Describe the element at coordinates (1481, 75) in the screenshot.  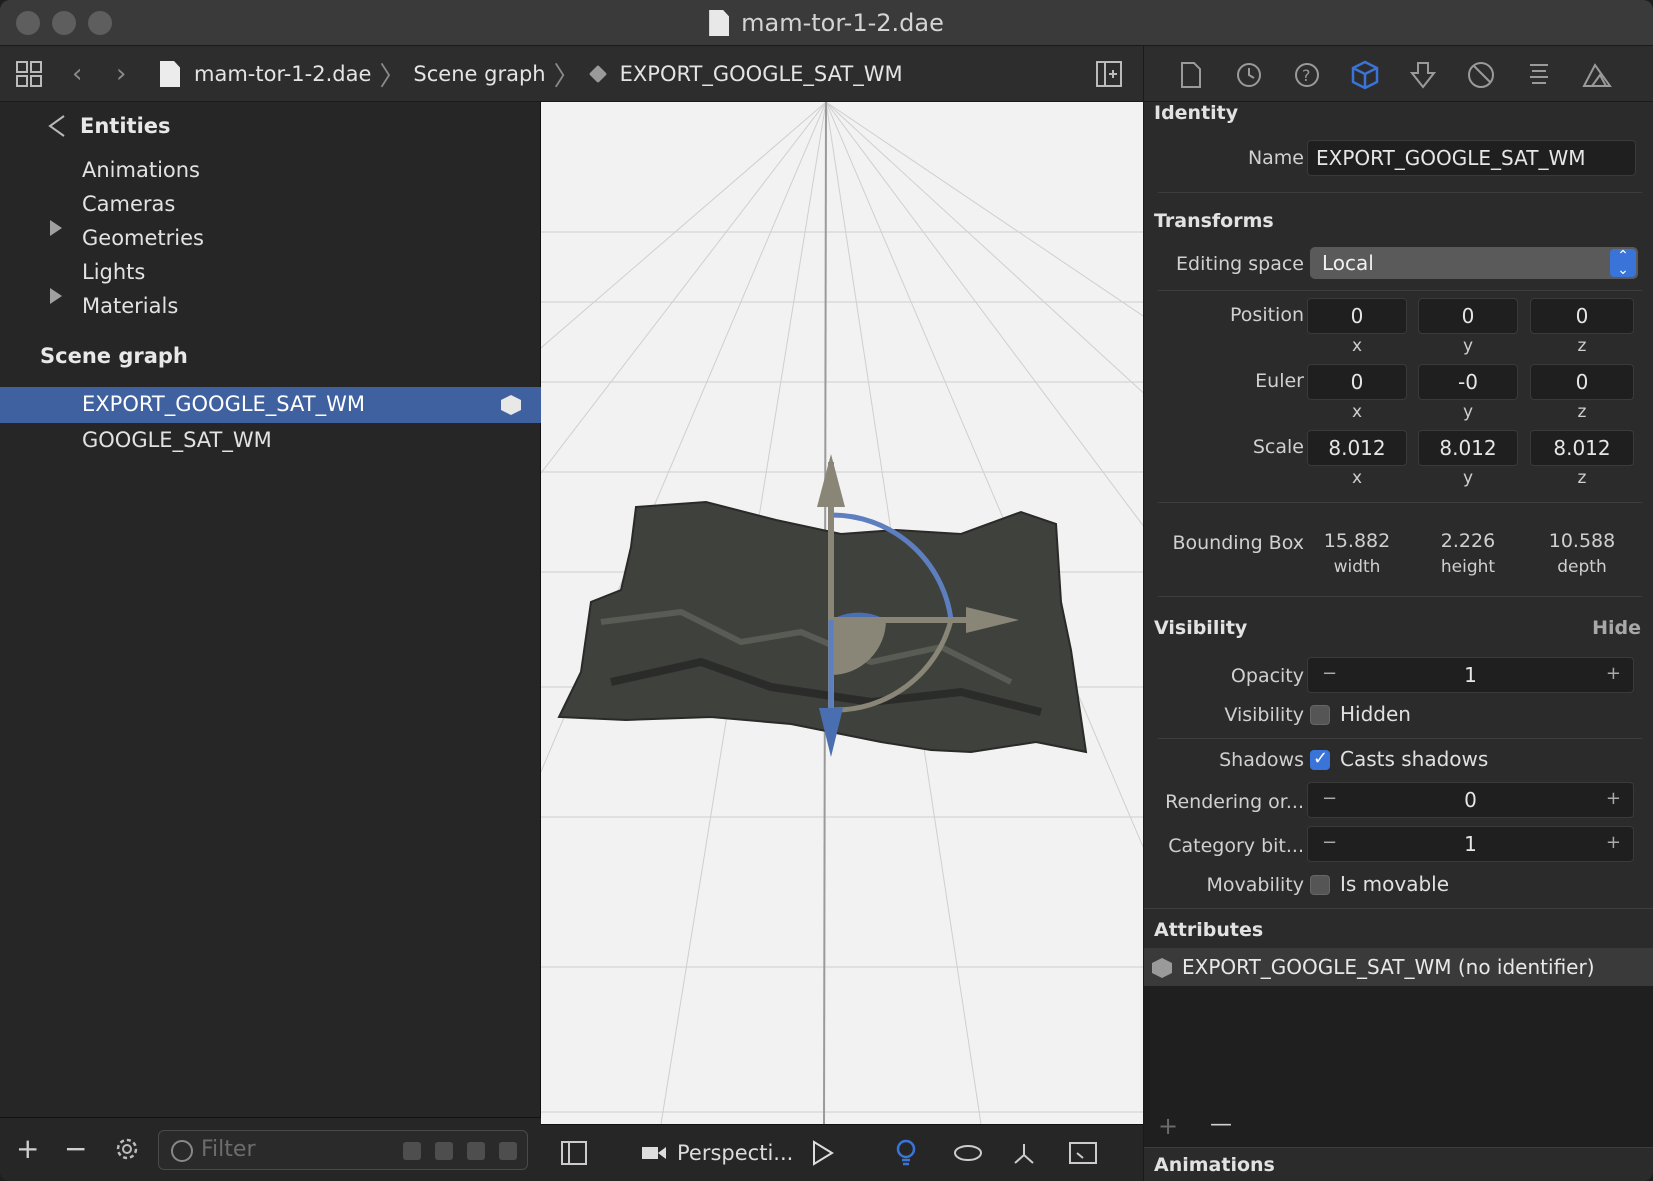
I see `material-inspector-icon` at that location.